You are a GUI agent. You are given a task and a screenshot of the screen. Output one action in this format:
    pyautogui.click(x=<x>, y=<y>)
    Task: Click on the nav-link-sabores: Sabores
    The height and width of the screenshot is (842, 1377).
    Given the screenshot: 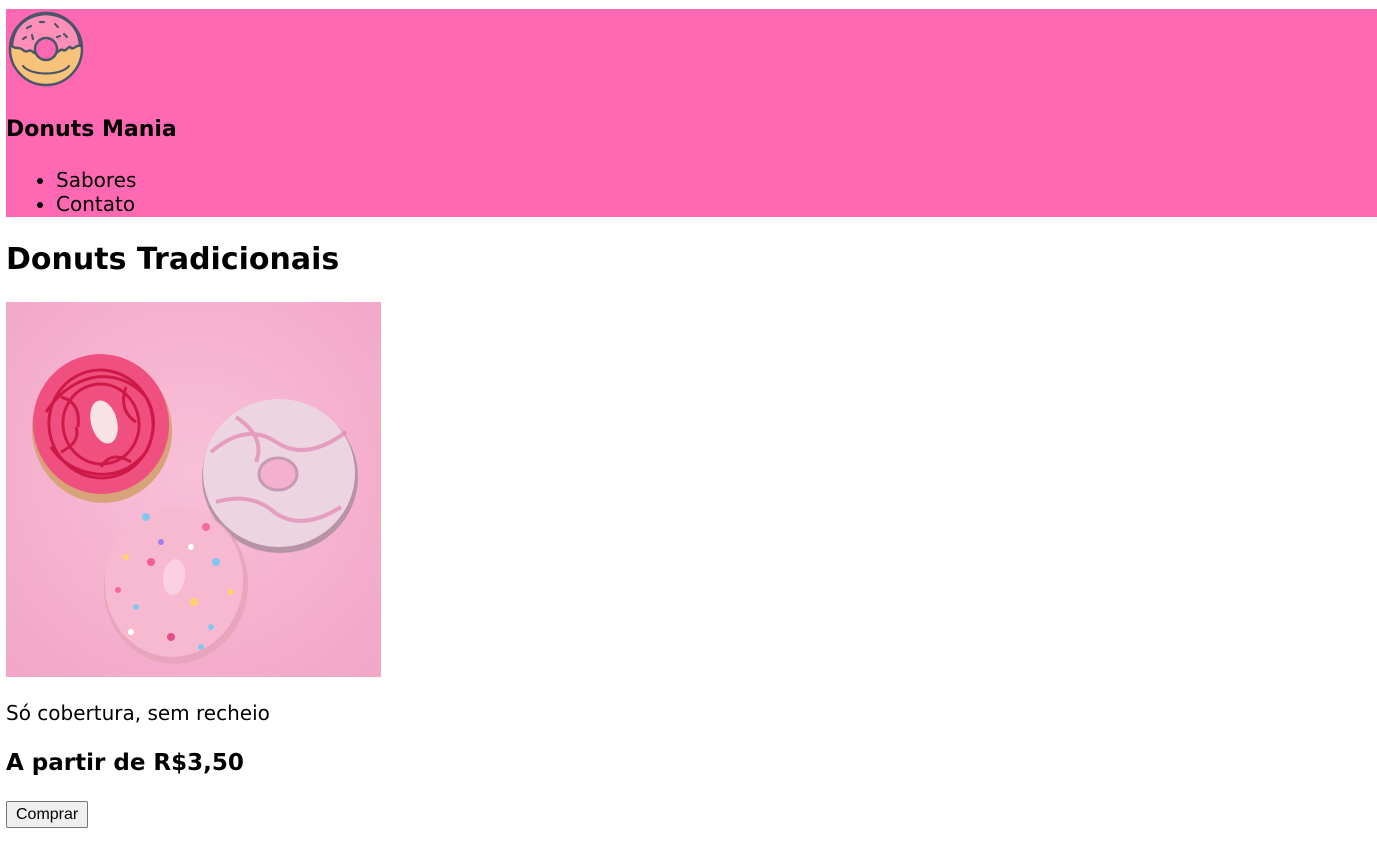 What is the action you would take?
    pyautogui.click(x=96, y=180)
    